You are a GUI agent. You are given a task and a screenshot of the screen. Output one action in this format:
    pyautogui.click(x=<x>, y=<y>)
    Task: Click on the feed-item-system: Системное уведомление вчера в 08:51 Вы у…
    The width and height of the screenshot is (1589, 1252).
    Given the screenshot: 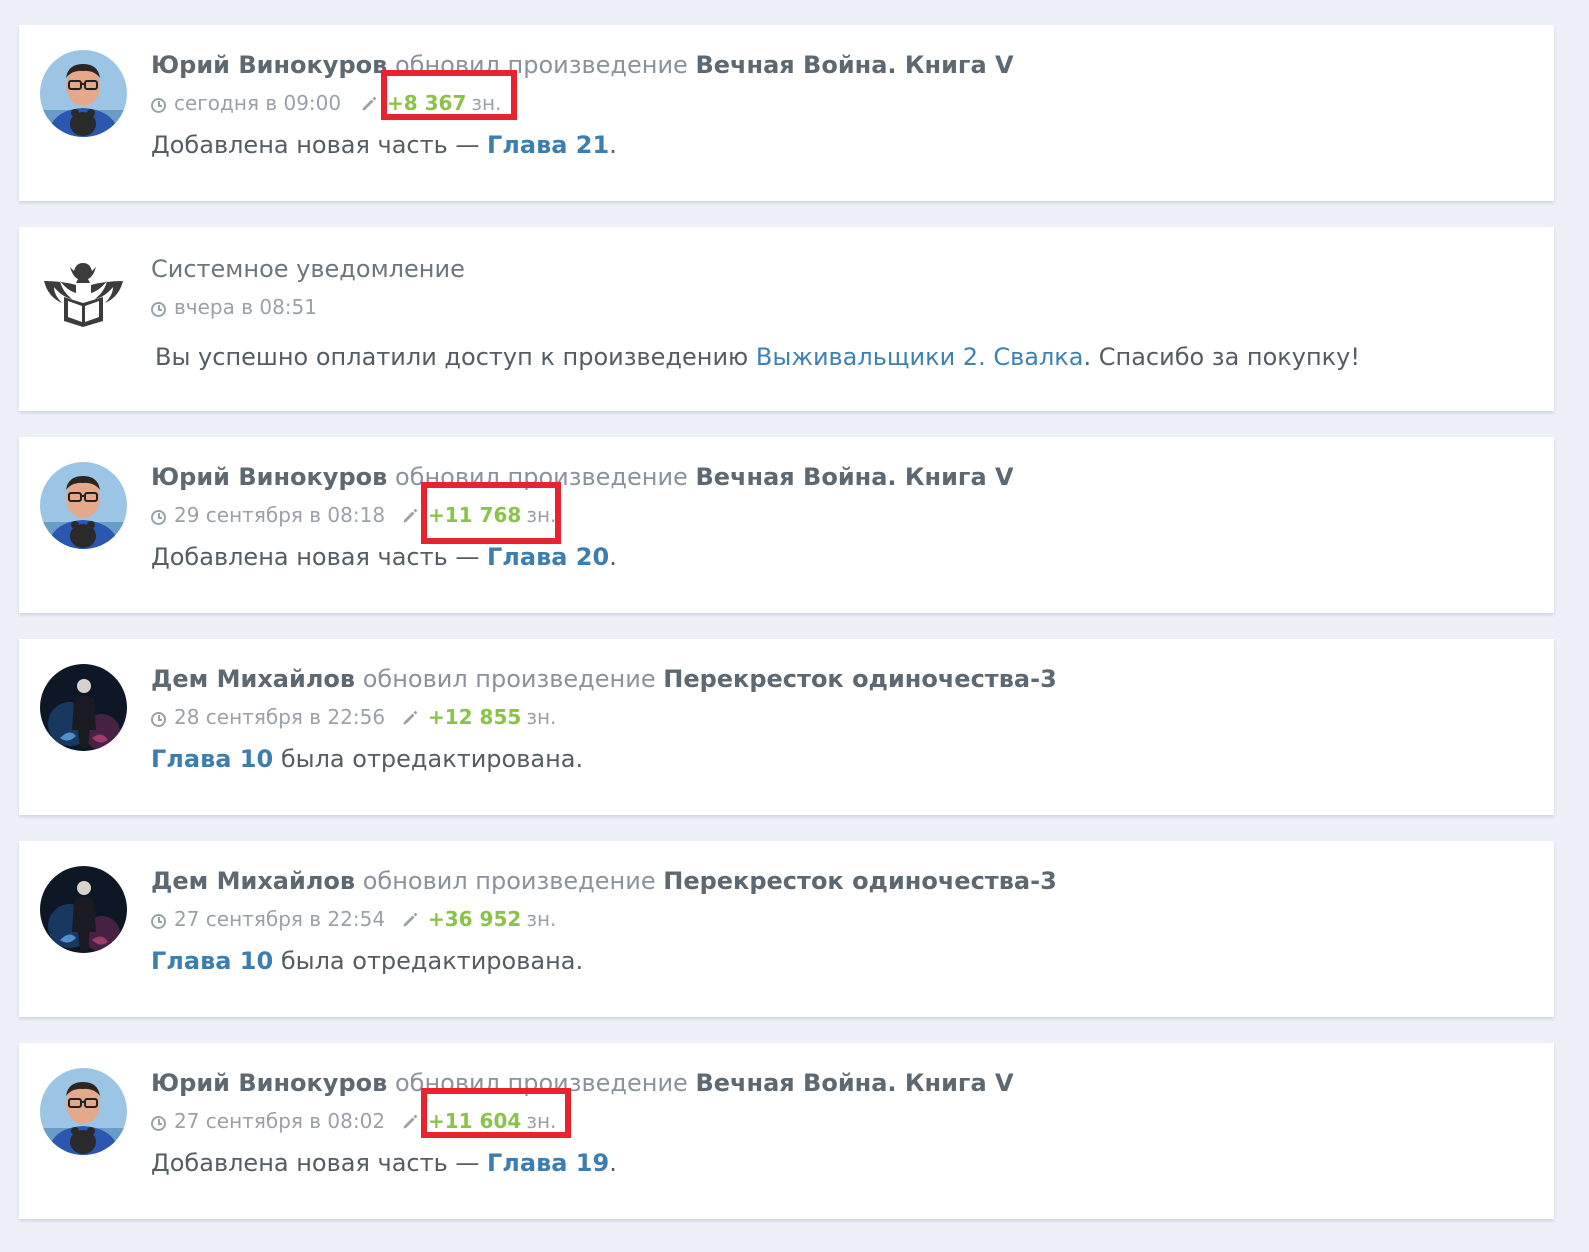 What is the action you would take?
    pyautogui.click(x=786, y=319)
    